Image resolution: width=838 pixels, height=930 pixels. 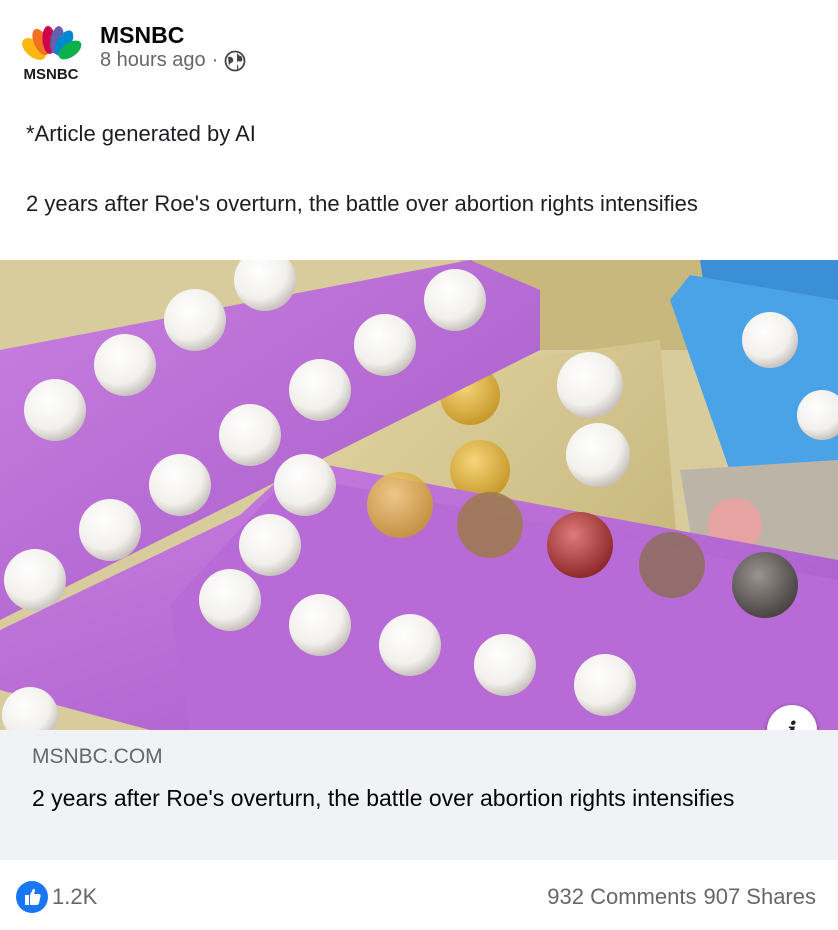 I want to click on msnbc-logo-avatar: MSNBC, so click(x=51, y=53).